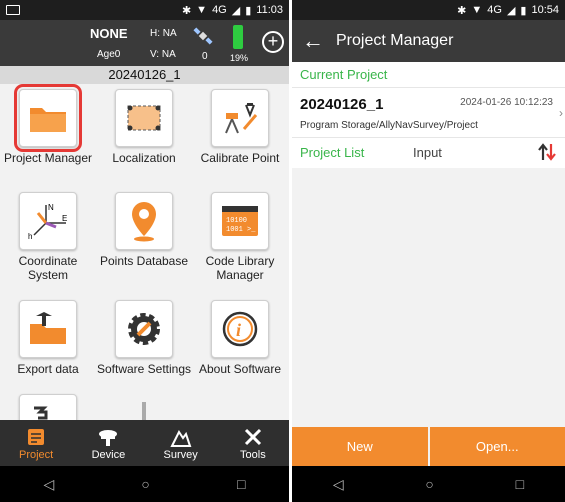  I want to click on tile-label: Calibrate Point, so click(240, 158).